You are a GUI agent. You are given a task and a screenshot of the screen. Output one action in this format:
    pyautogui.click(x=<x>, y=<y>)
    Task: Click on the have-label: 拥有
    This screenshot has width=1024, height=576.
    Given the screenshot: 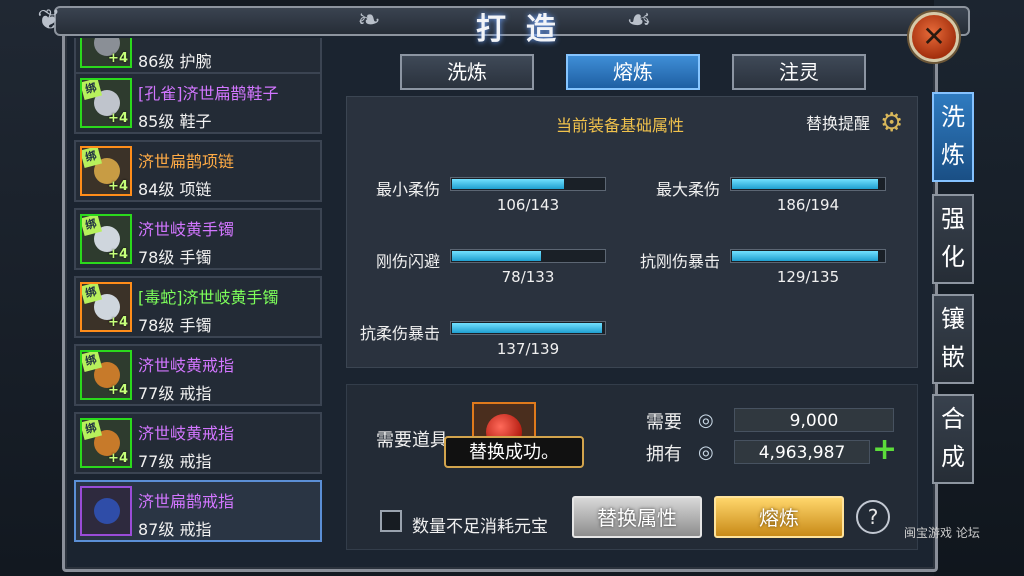 What is the action you would take?
    pyautogui.click(x=664, y=454)
    